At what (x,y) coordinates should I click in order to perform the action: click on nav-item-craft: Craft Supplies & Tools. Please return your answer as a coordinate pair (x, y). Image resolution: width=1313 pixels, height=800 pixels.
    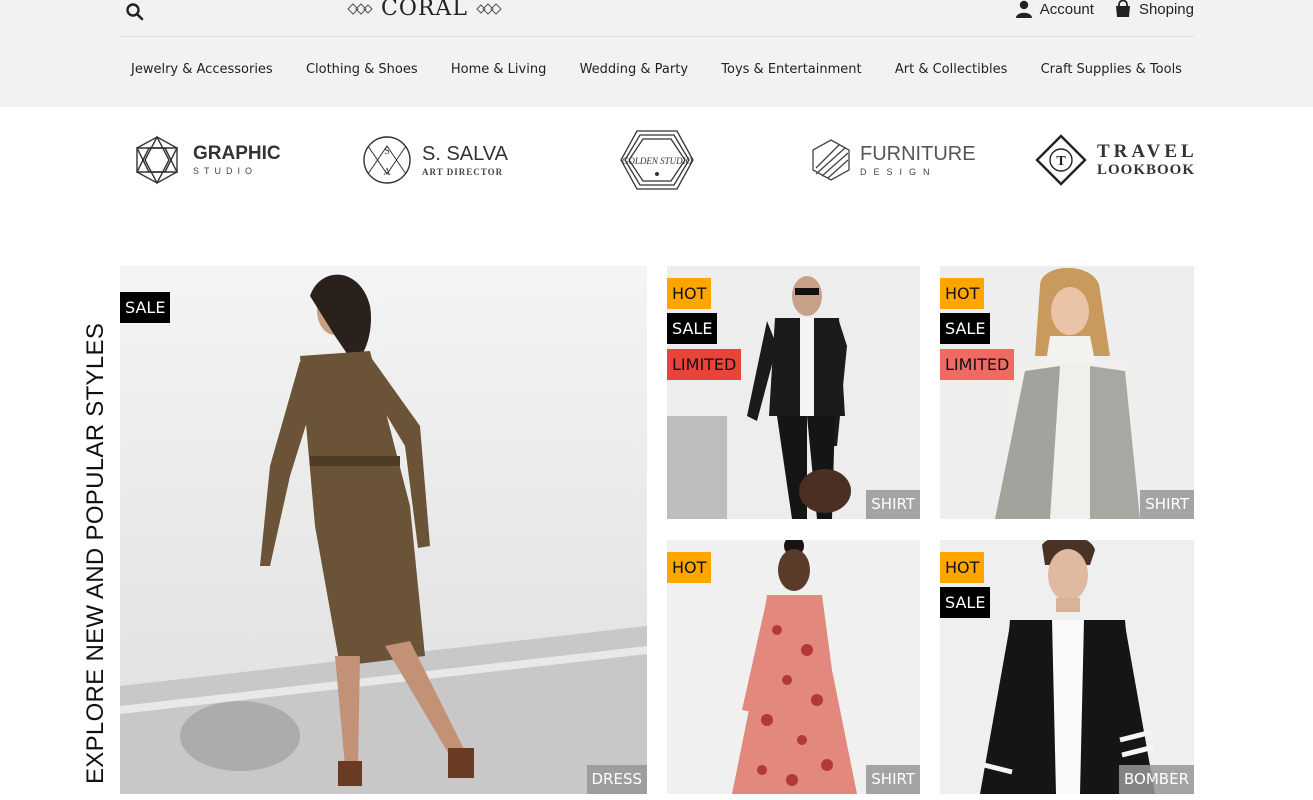
    Looking at the image, I should click on (1111, 69).